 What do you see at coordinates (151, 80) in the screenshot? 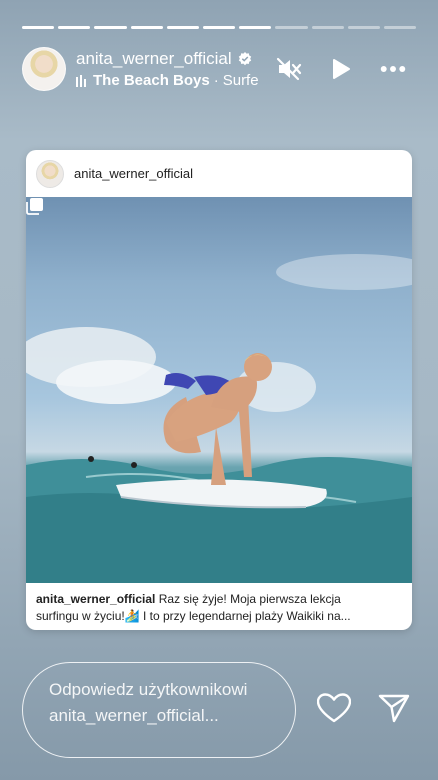
I see `music-artist: The Beach Boys` at bounding box center [151, 80].